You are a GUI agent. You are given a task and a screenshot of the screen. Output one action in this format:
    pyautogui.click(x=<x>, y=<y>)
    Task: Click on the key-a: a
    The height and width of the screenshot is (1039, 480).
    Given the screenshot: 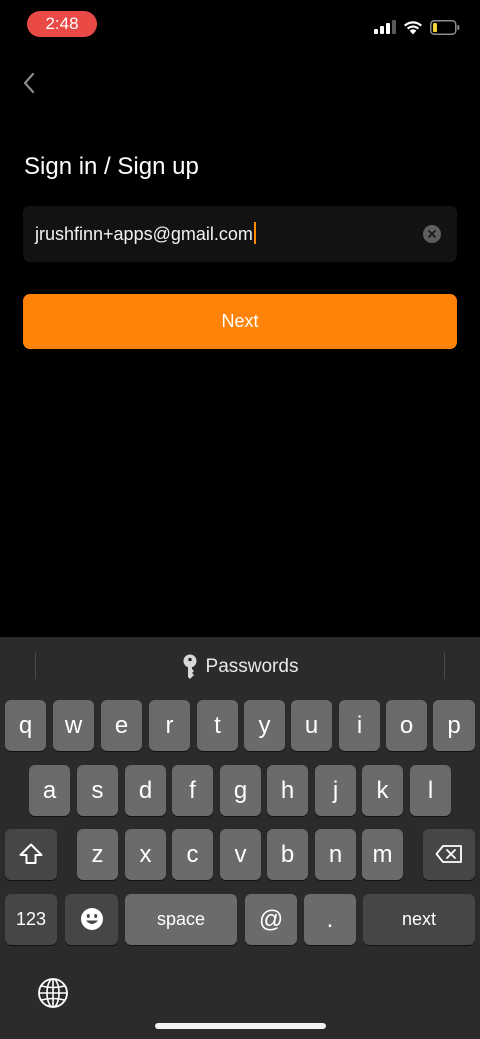 What is the action you would take?
    pyautogui.click(x=49, y=790)
    